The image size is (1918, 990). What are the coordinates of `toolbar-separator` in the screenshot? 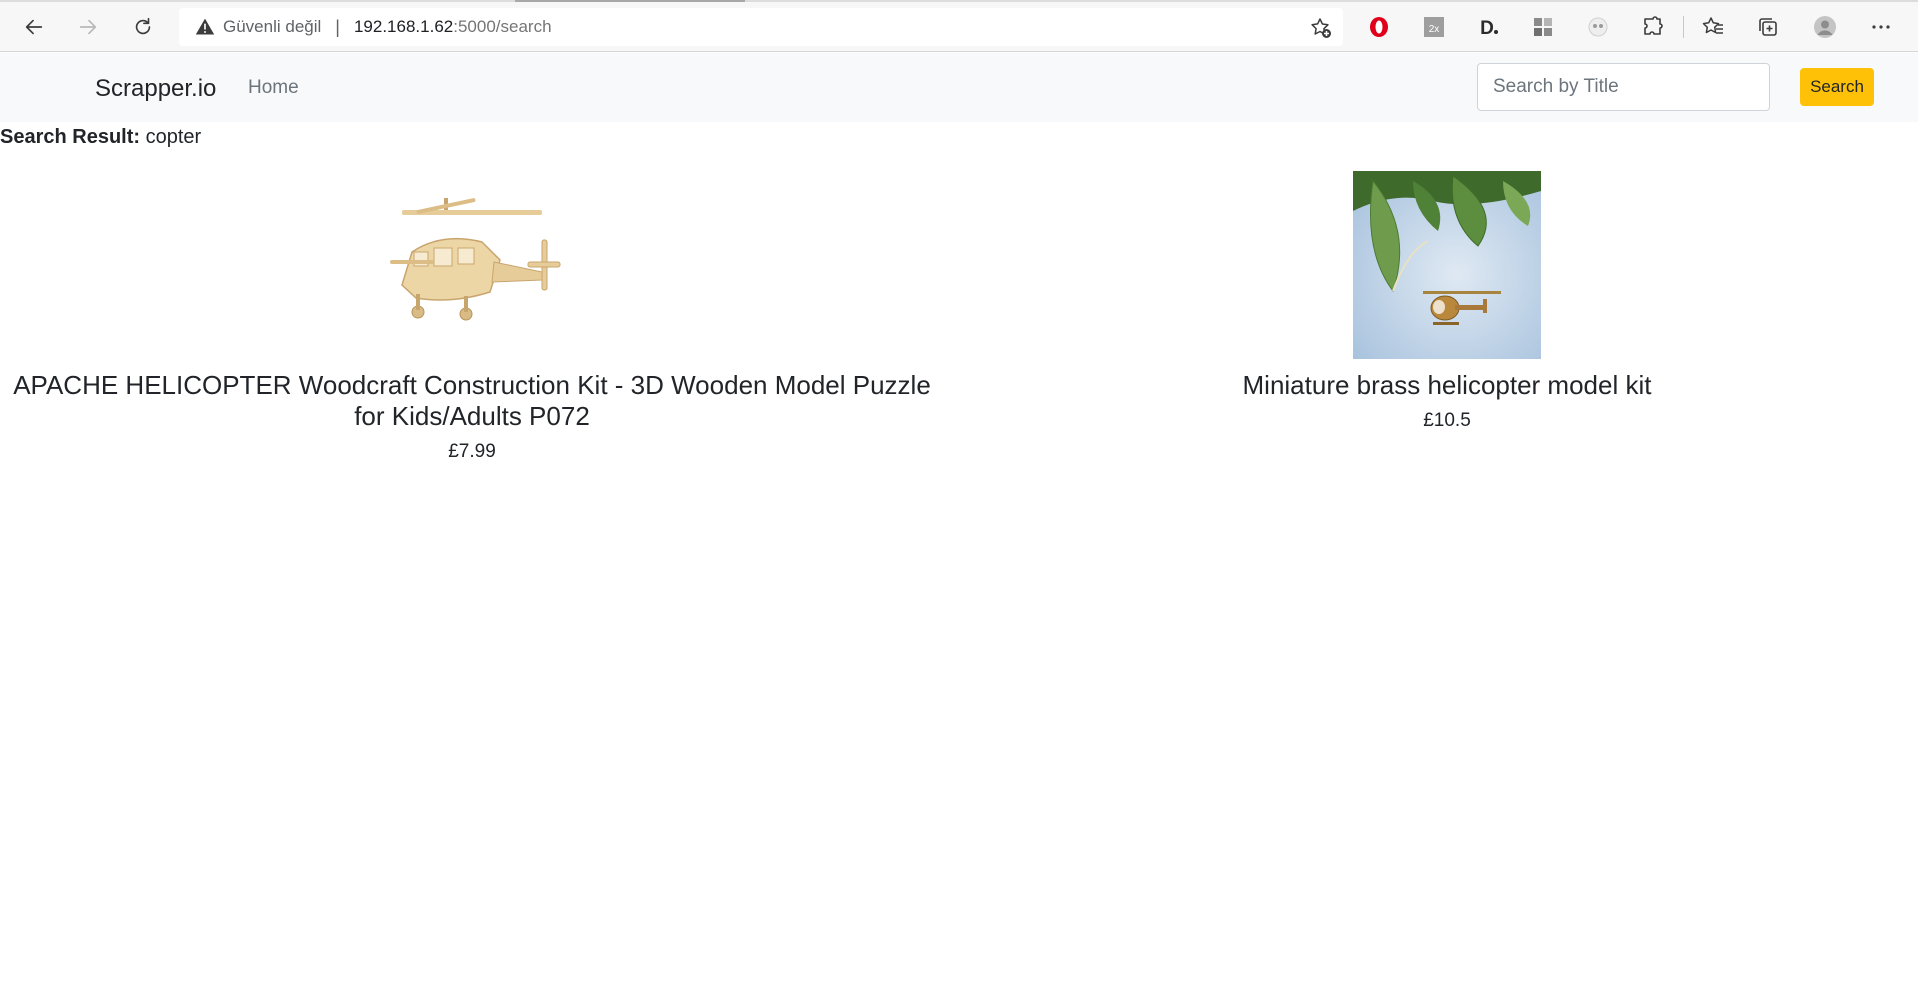 It's located at (1683, 27).